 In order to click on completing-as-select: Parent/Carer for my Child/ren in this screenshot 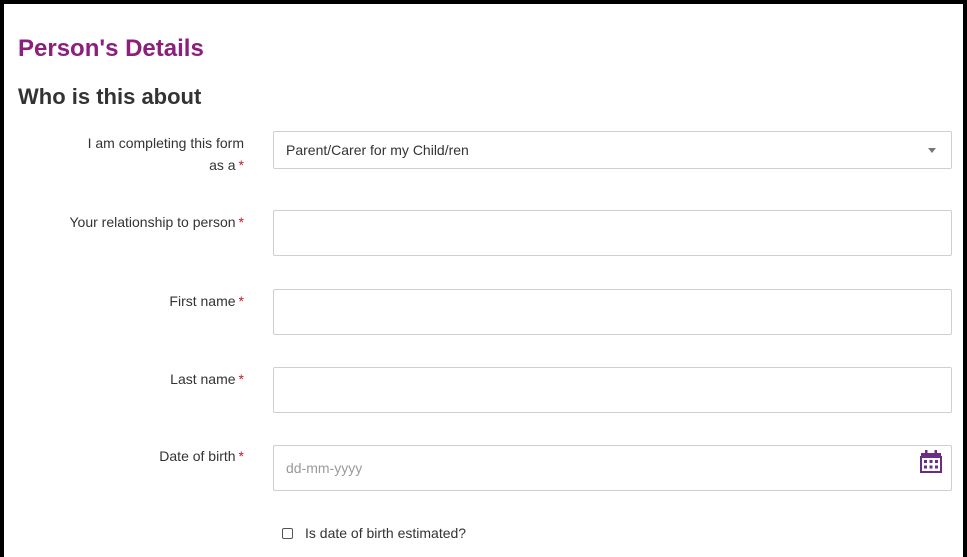, I will do `click(612, 150)`.